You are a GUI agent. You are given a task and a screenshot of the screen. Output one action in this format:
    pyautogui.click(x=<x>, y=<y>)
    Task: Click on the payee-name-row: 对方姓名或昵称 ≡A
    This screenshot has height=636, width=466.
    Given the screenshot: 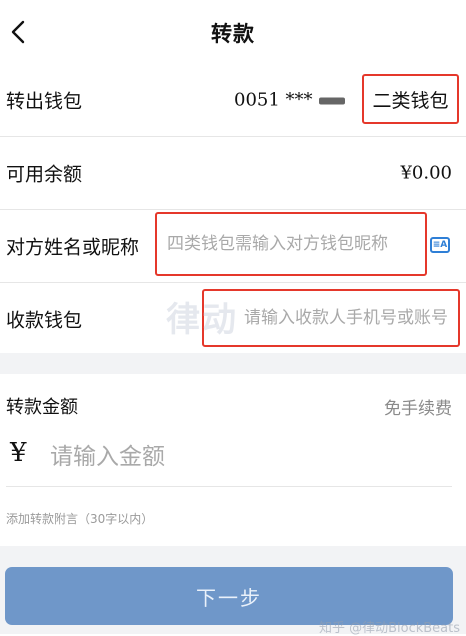 What is the action you would take?
    pyautogui.click(x=233, y=246)
    